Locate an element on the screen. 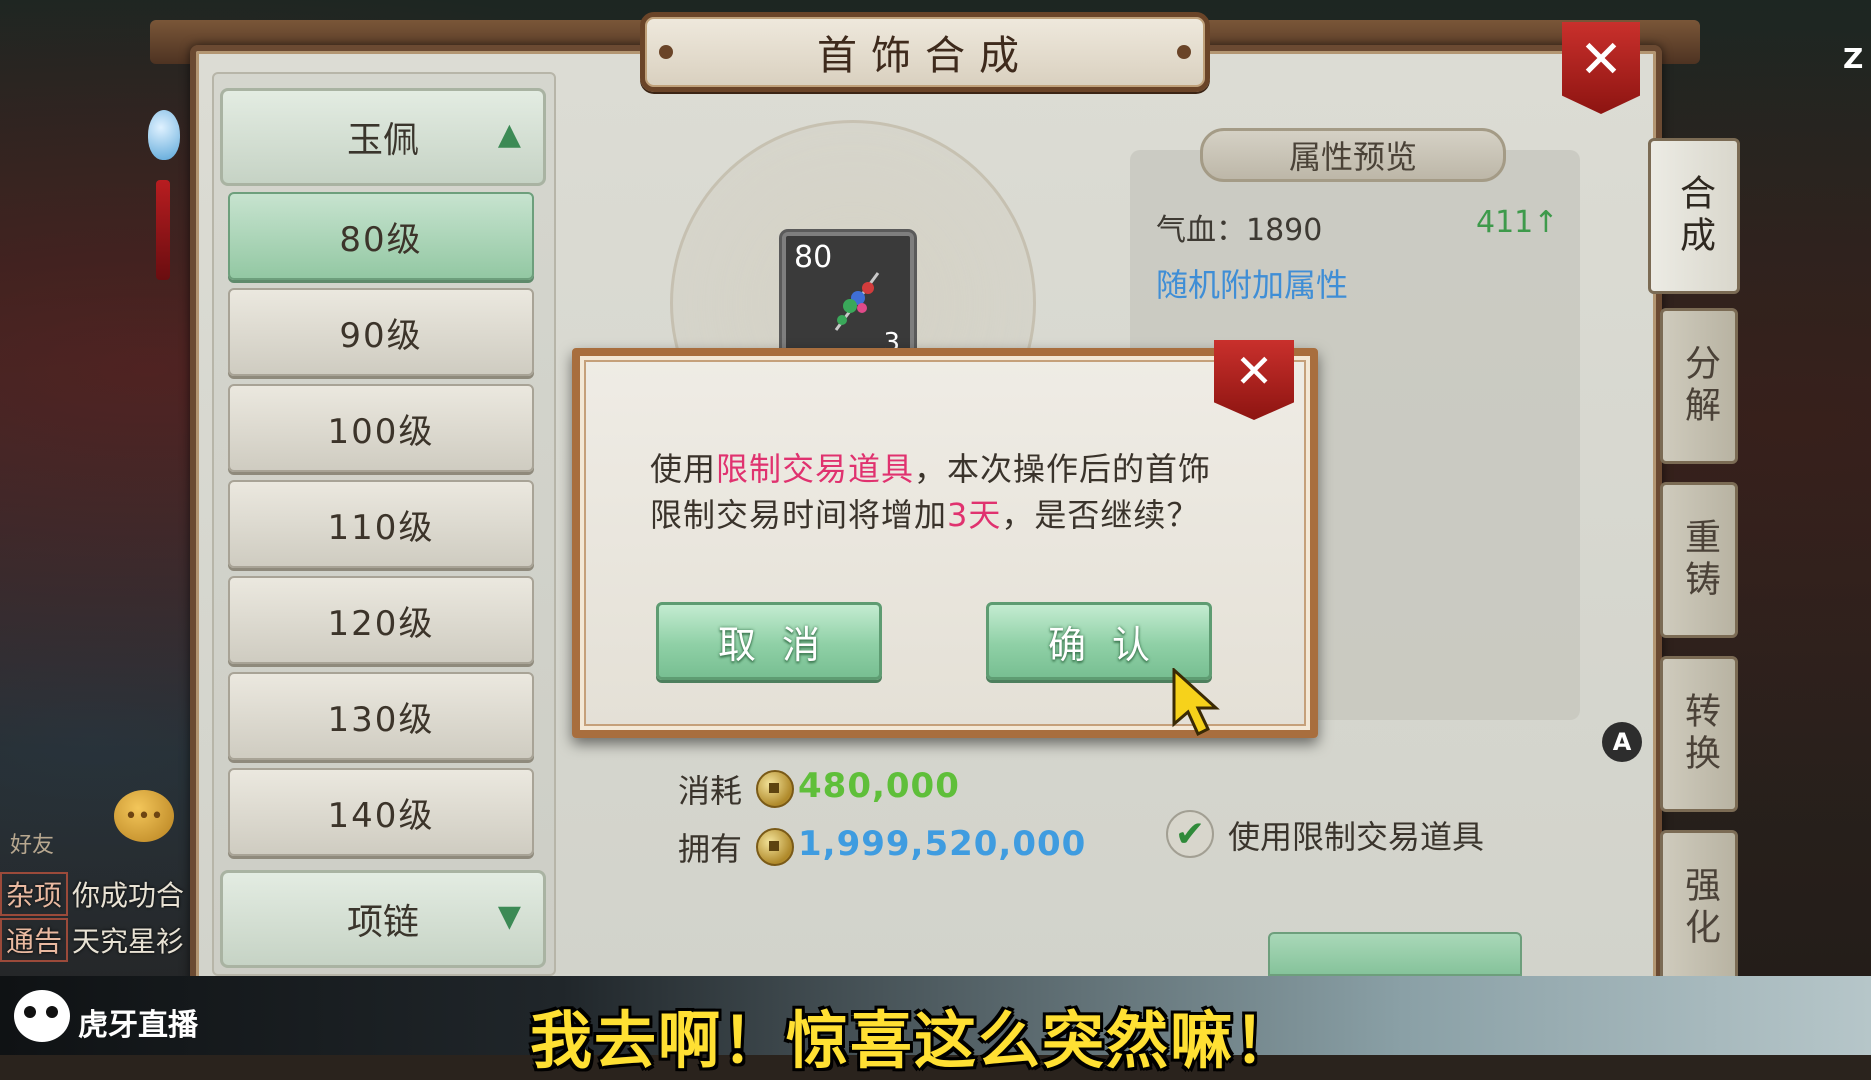 The image size is (1871, 1080). dialog-text: 限制交易时间将增加 is located at coordinates (799, 515).